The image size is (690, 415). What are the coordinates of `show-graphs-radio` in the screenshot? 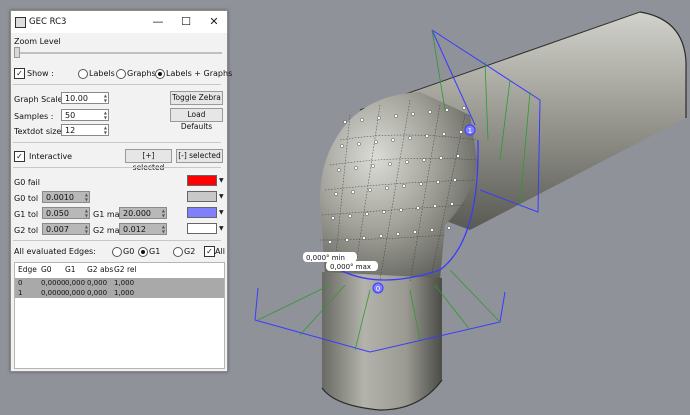 It's located at (121, 74).